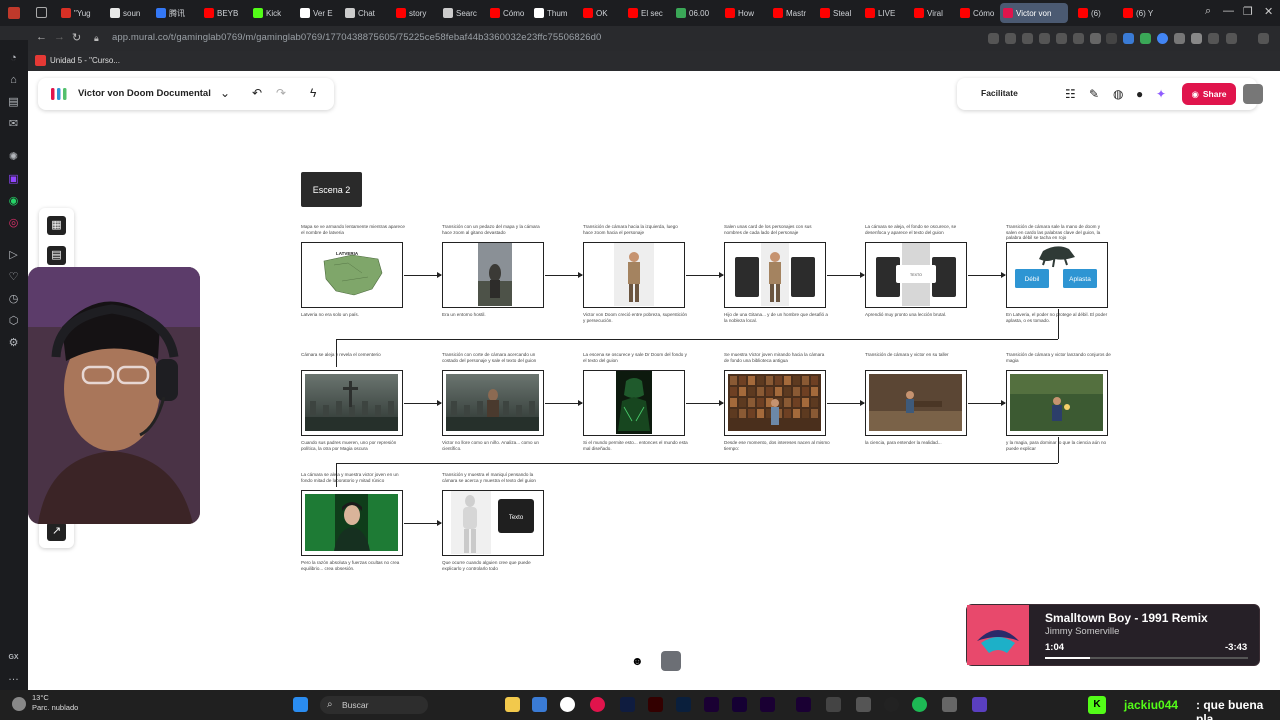  Describe the element at coordinates (257, 93) in the screenshot. I see `undo-icon: ↶` at that location.